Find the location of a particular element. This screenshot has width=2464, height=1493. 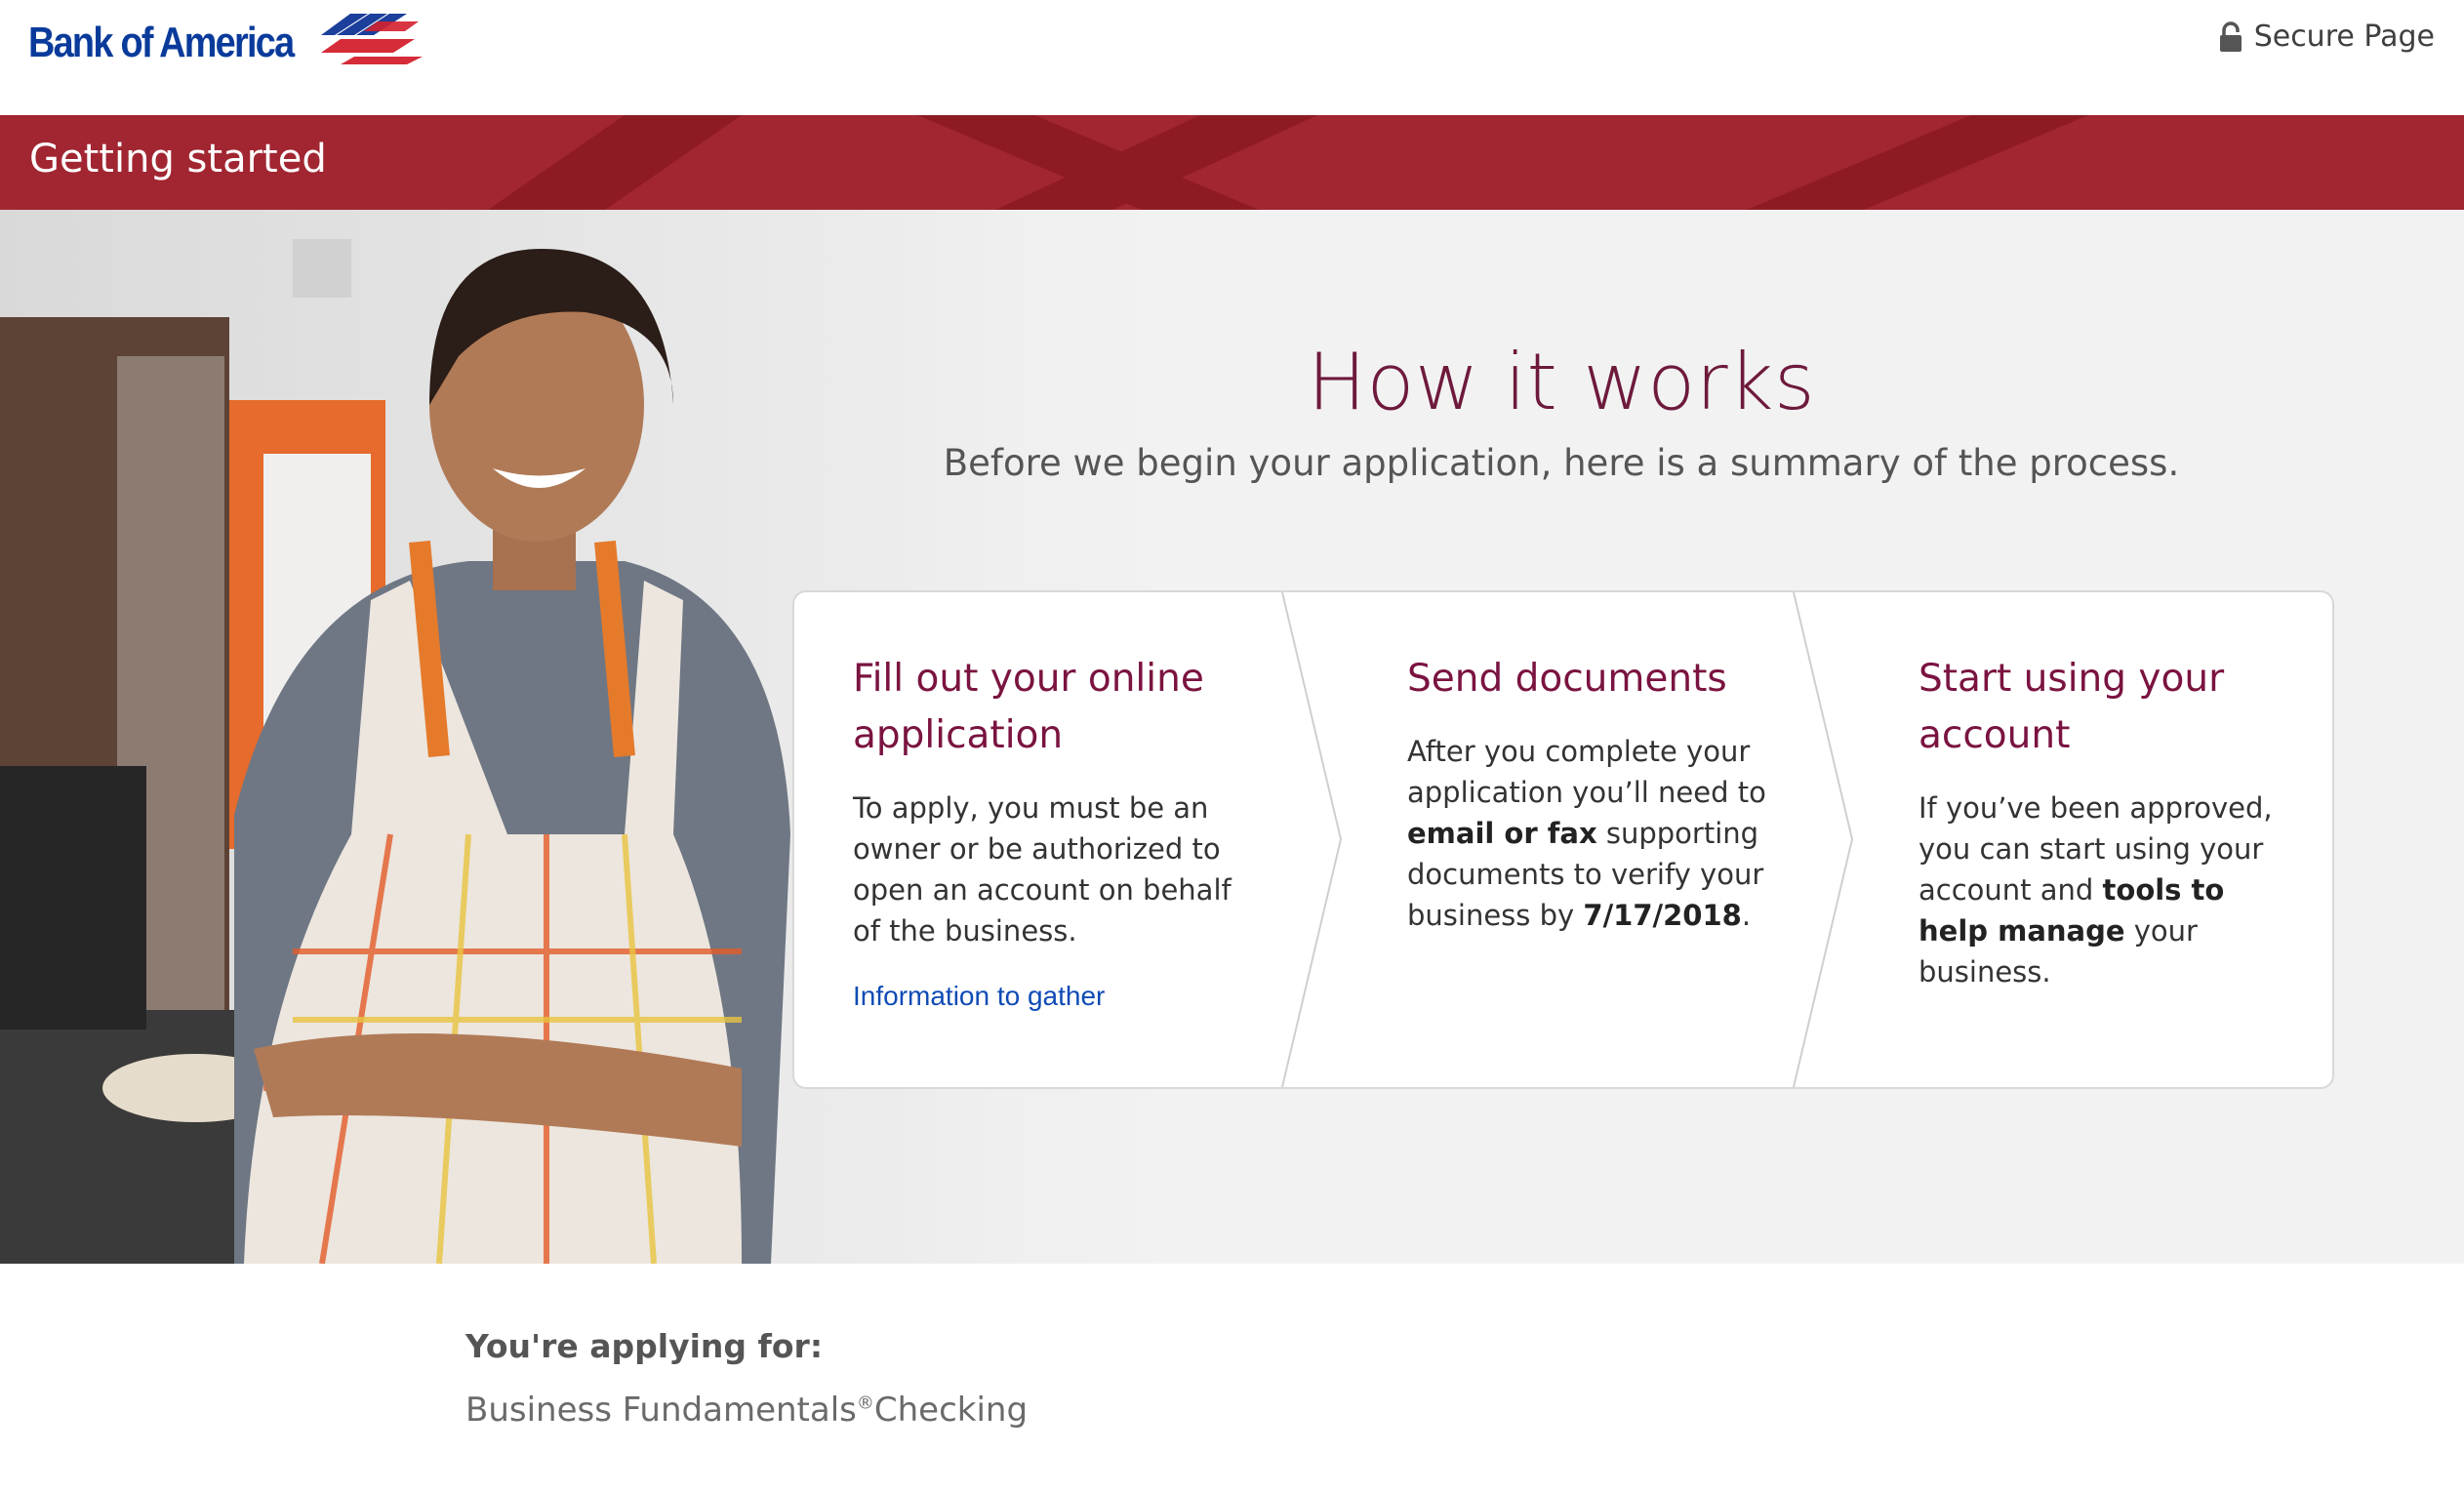

step-2-title: Send documents is located at coordinates (1567, 679).